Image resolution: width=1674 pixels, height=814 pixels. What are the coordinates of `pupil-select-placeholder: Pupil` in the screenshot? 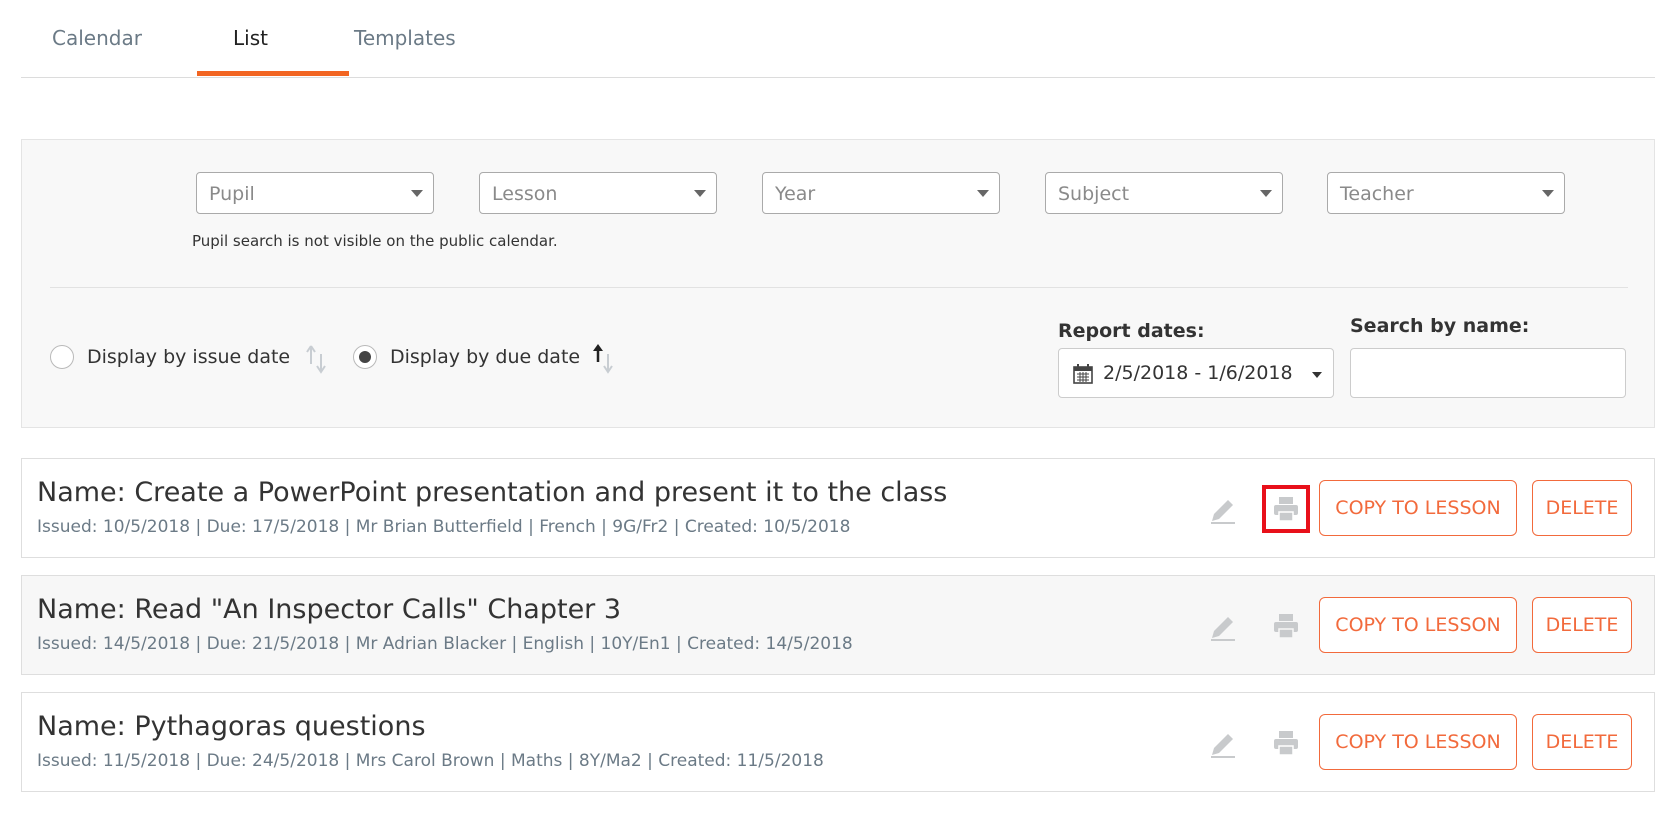 It's located at (232, 194).